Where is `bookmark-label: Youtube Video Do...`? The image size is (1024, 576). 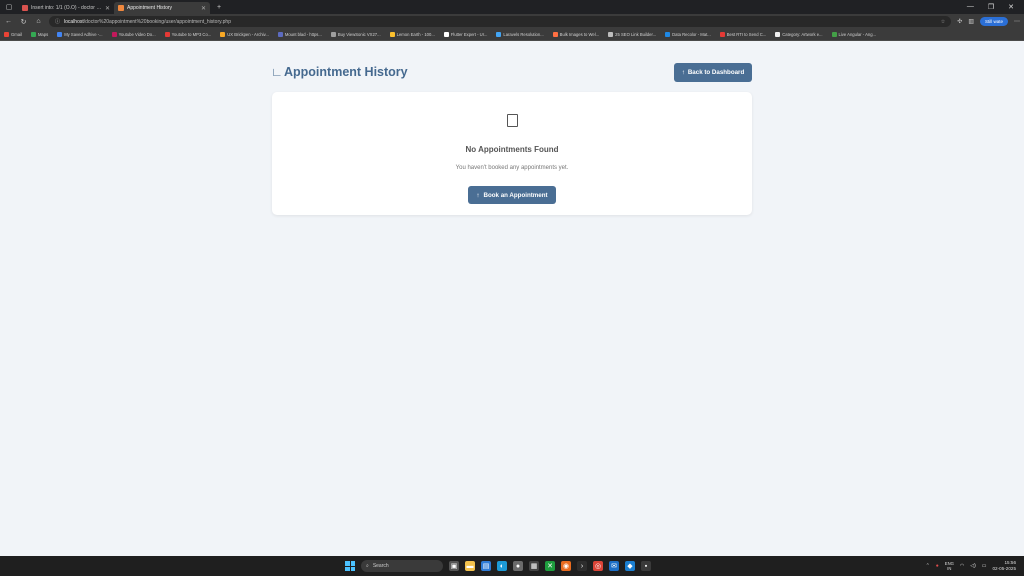 bookmark-label: Youtube Video Do... is located at coordinates (137, 34).